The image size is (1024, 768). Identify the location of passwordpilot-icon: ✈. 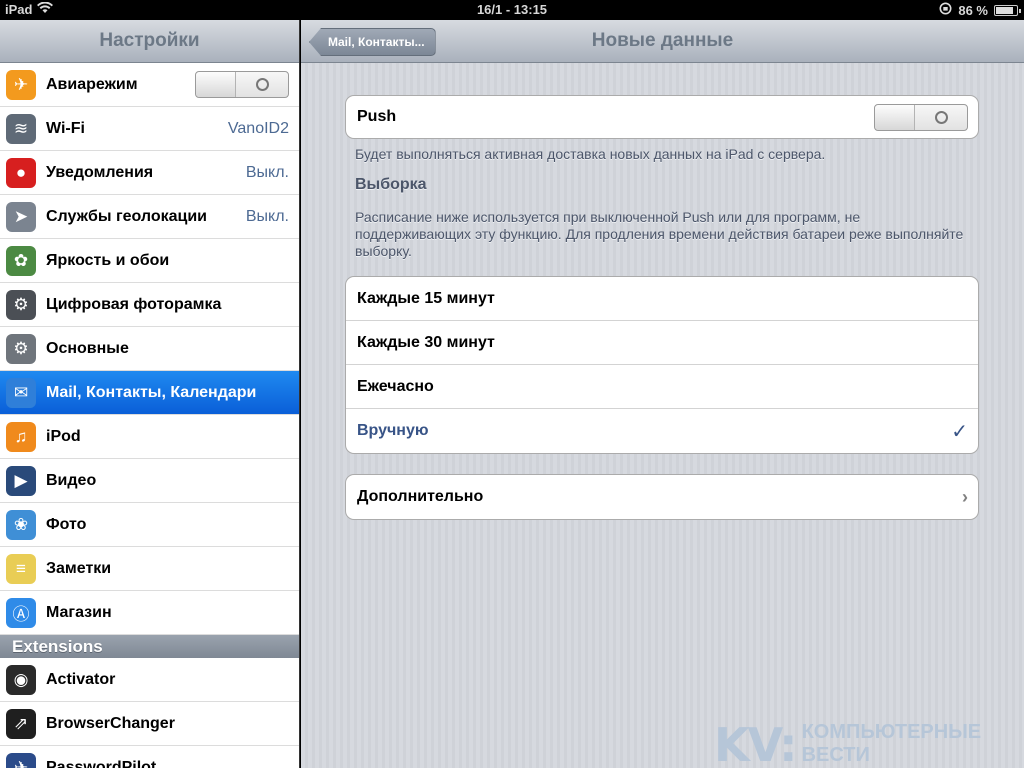
(21, 760).